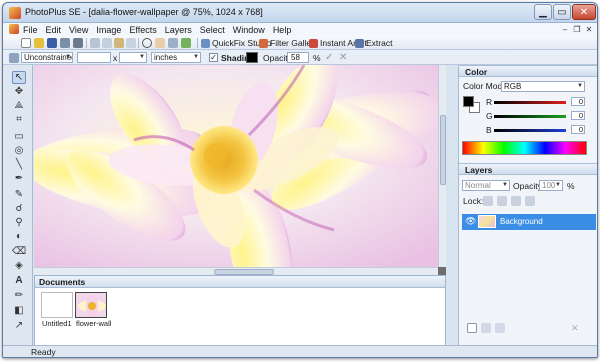  I want to click on extract-button: Extract, so click(373, 43).